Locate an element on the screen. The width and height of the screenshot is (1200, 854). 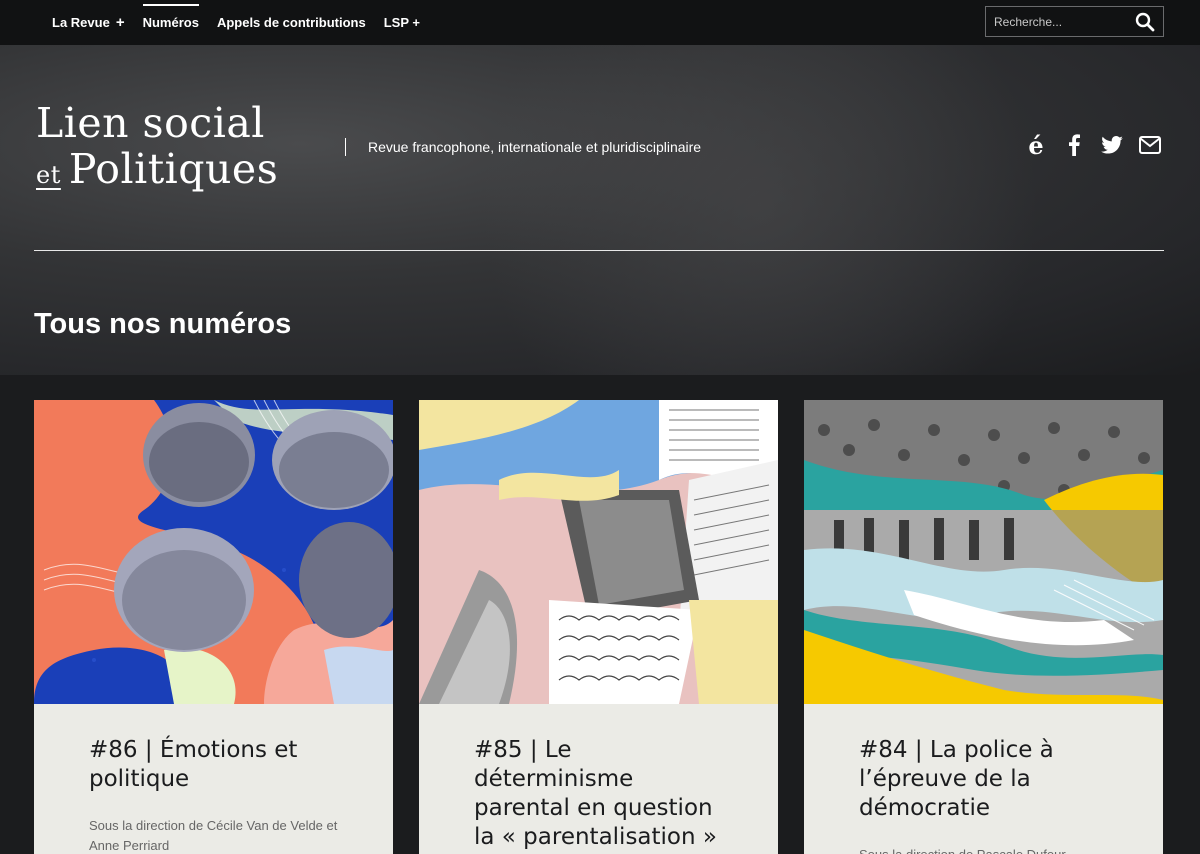
social-links: é is located at coordinates (1093, 145).